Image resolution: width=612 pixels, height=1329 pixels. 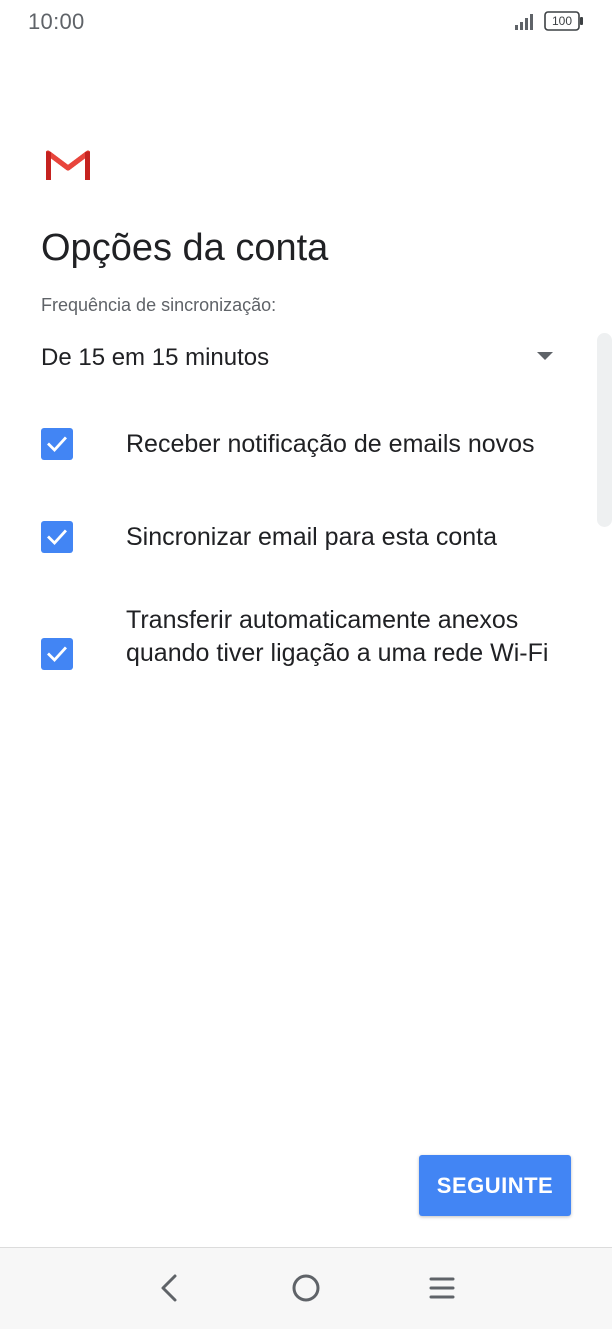 I want to click on back-button, so click(x=170, y=1288).